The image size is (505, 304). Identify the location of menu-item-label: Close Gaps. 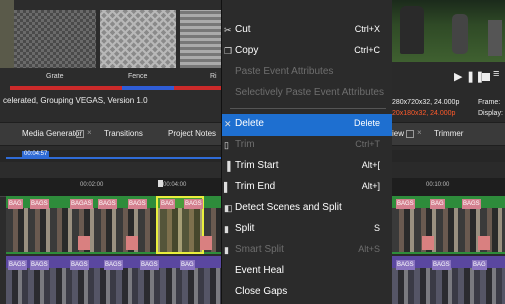
(261, 291).